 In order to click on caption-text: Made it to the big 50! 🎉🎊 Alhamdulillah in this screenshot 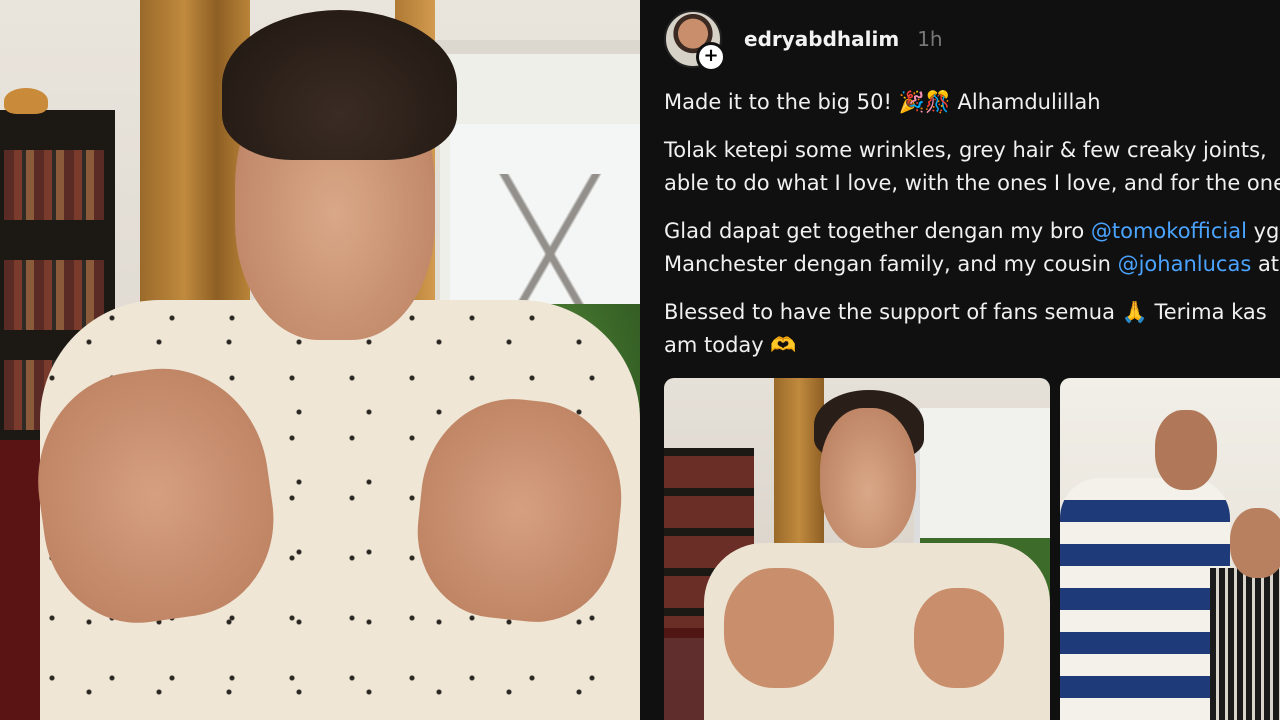, I will do `click(882, 102)`.